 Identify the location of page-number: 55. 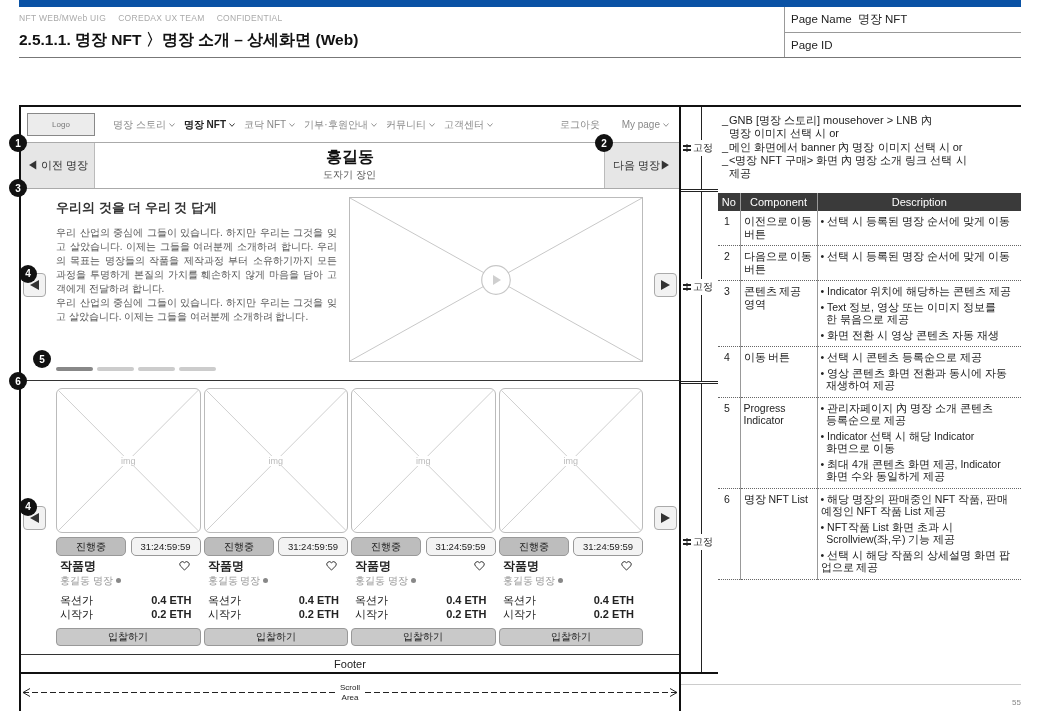
(1016, 702).